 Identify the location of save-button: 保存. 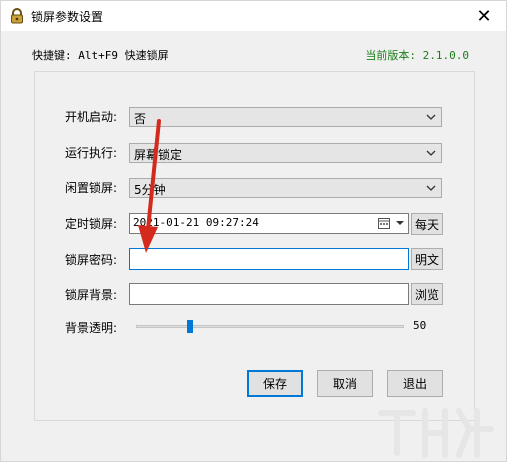
(275, 383).